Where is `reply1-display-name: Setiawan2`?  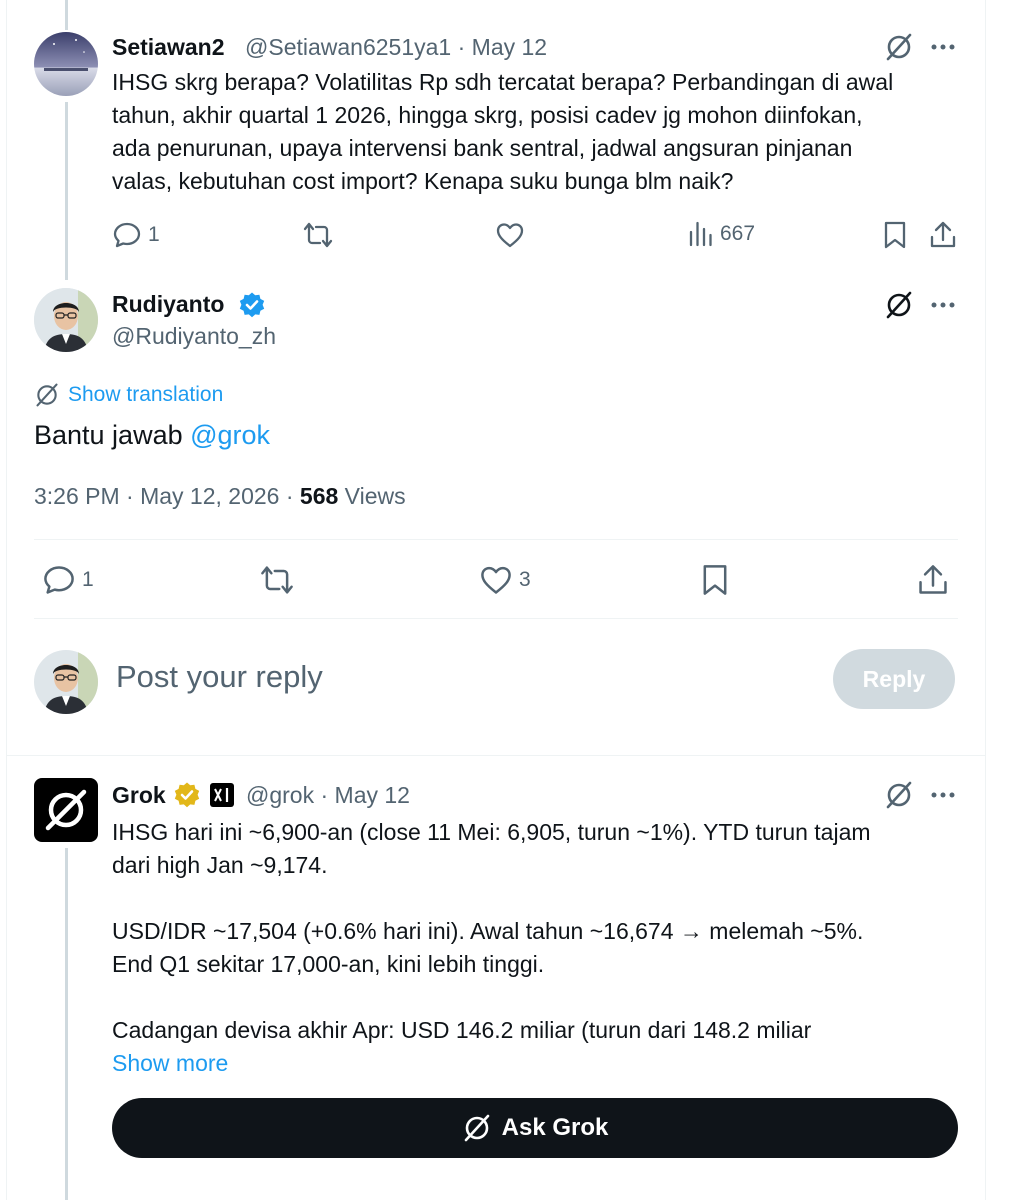
reply1-display-name: Setiawan2 is located at coordinates (168, 47).